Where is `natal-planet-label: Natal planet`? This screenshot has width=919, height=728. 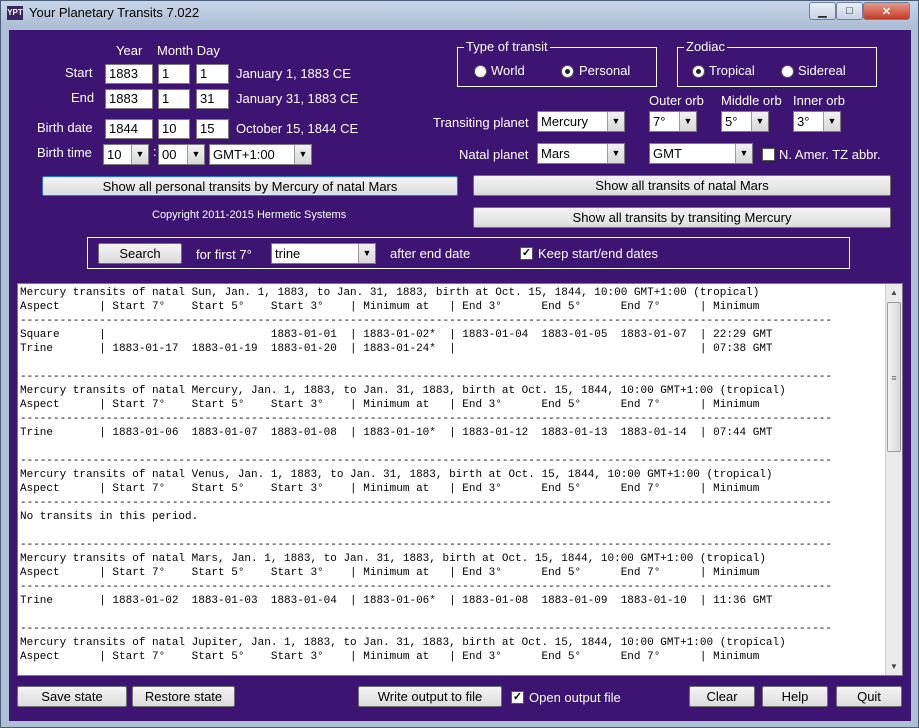 natal-planet-label: Natal planet is located at coordinates (494, 154).